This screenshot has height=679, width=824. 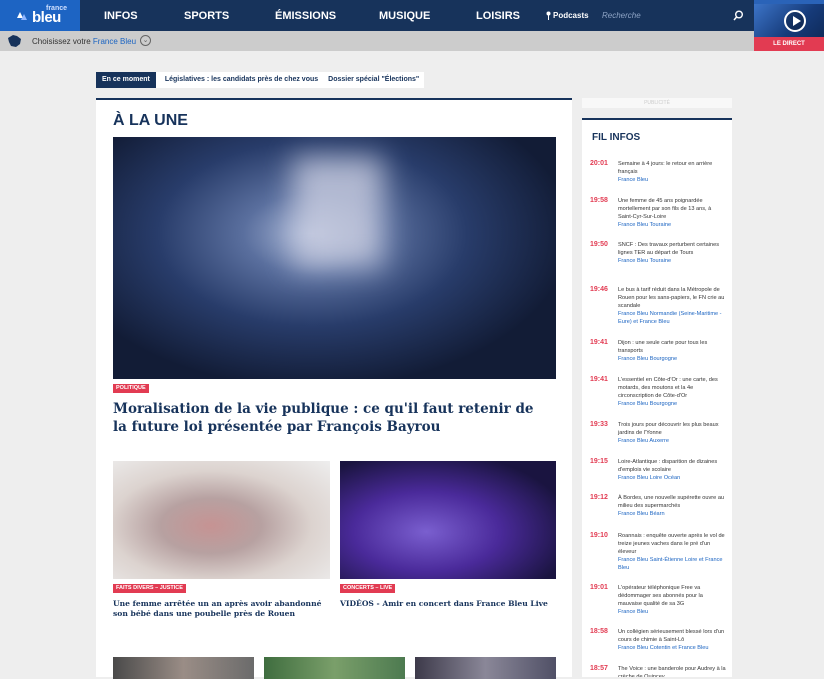 I want to click on nav-item-sports: SPORTS, so click(x=206, y=16).